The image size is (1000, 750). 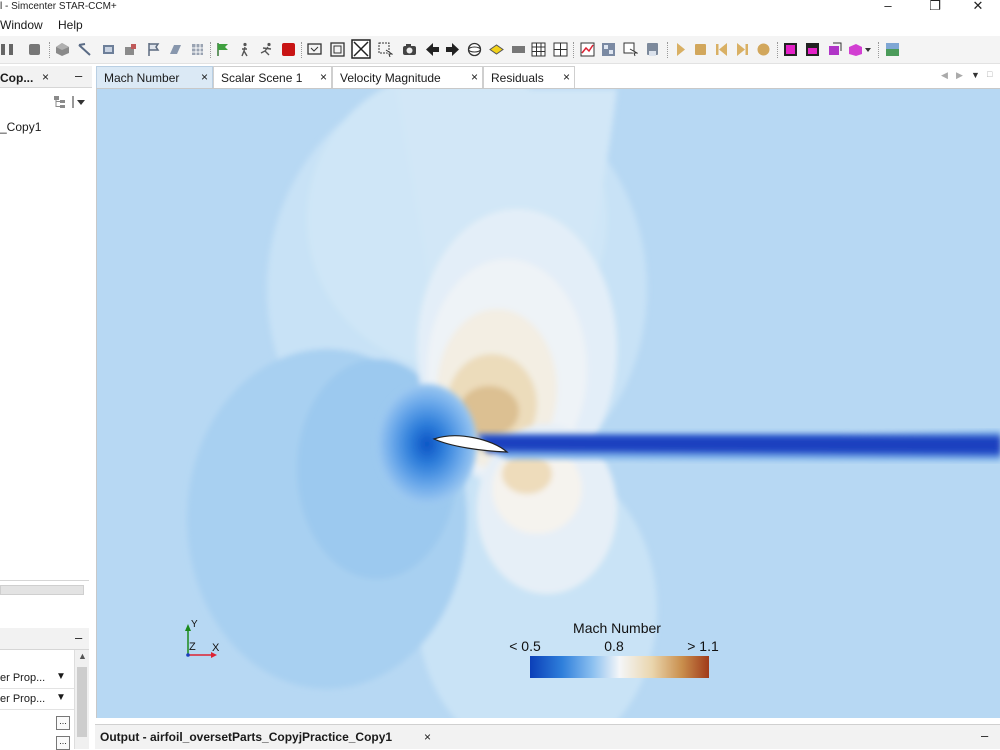 What do you see at coordinates (222, 49) in the screenshot?
I see `flag-green-icon` at bounding box center [222, 49].